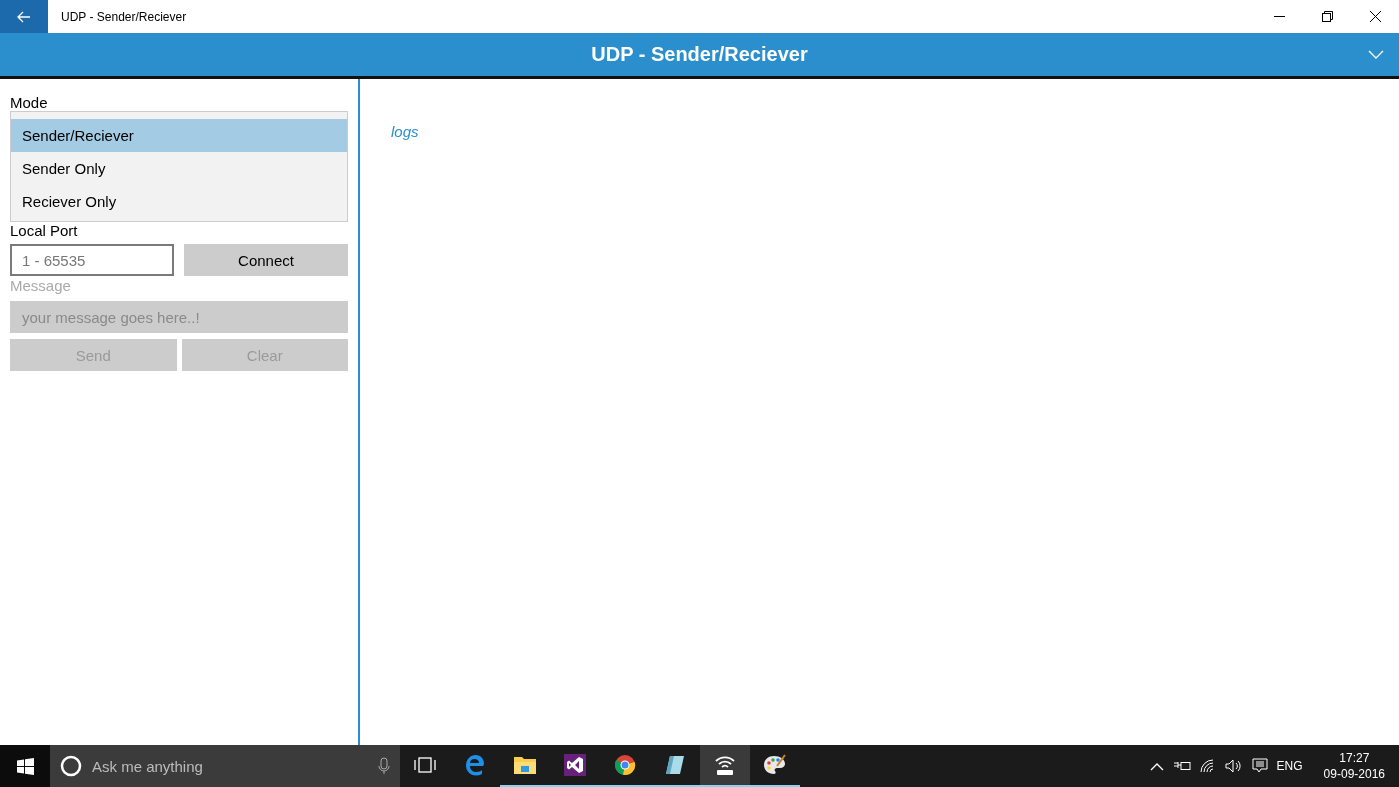 The image size is (1399, 787). Describe the element at coordinates (1279, 16) in the screenshot. I see `minimize-icon` at that location.